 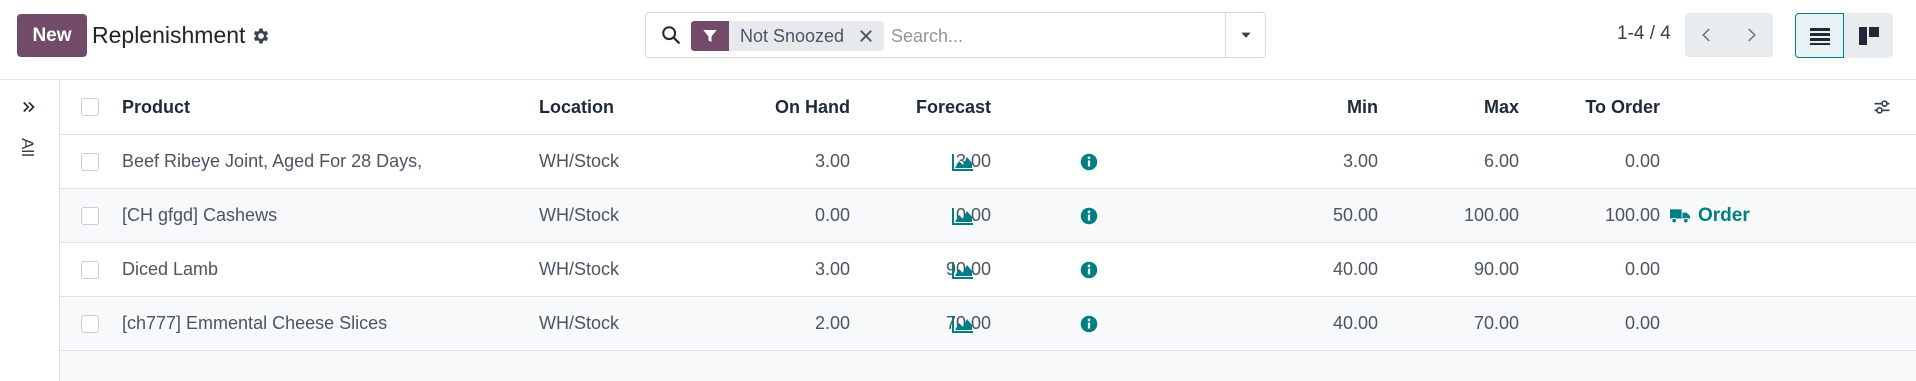 What do you see at coordinates (765, 107) in the screenshot?
I see `column-header-on-hand: On Hand` at bounding box center [765, 107].